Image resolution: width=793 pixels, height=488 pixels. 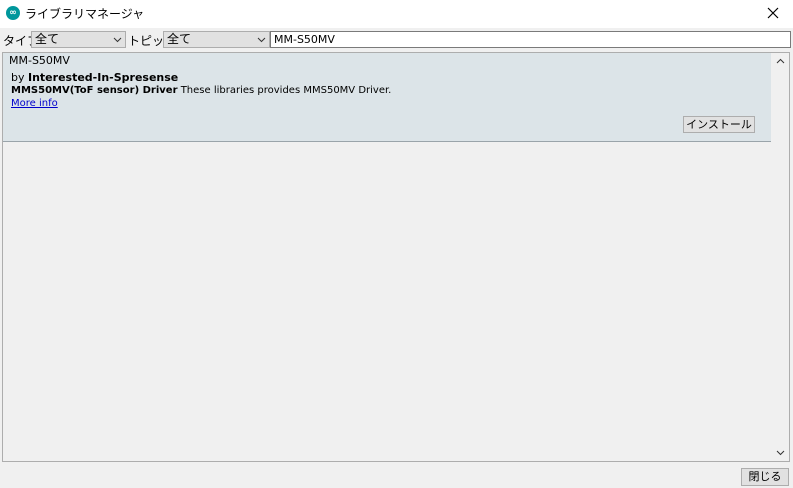 I want to click on library-sentence: MMS50MV(ToF sensor) Driver, so click(x=94, y=90).